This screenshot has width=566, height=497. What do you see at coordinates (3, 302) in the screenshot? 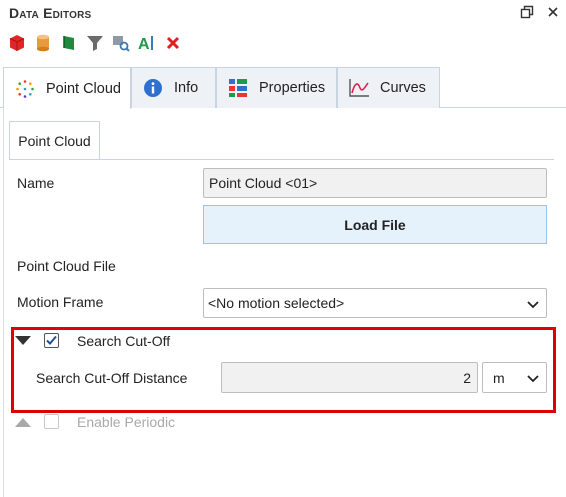
I see `panel-border` at bounding box center [3, 302].